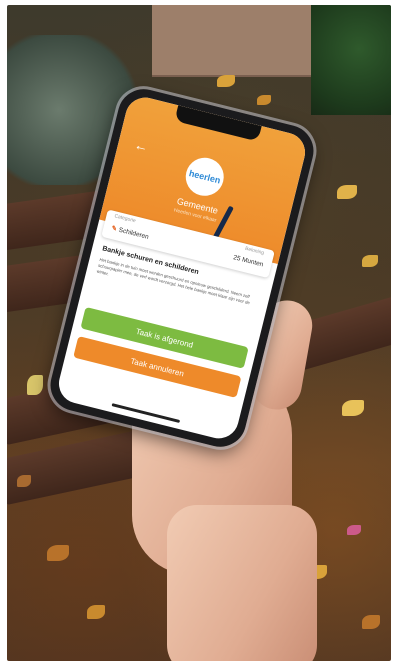  What do you see at coordinates (242, 583) in the screenshot?
I see `hand-wrist` at bounding box center [242, 583].